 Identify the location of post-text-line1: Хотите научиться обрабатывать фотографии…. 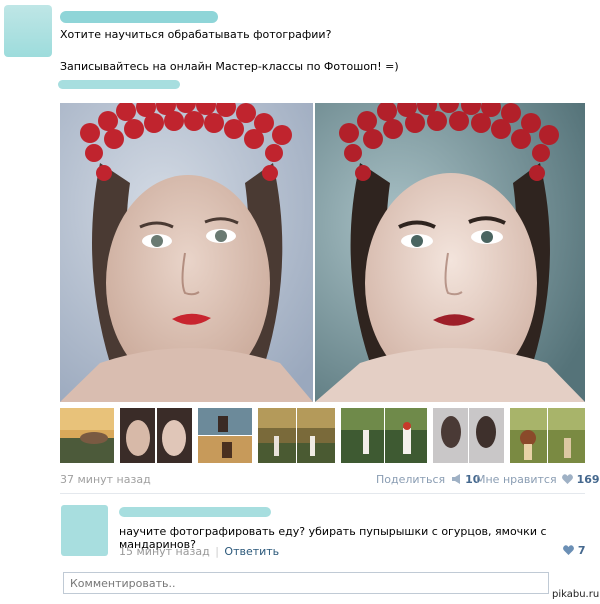
(196, 34).